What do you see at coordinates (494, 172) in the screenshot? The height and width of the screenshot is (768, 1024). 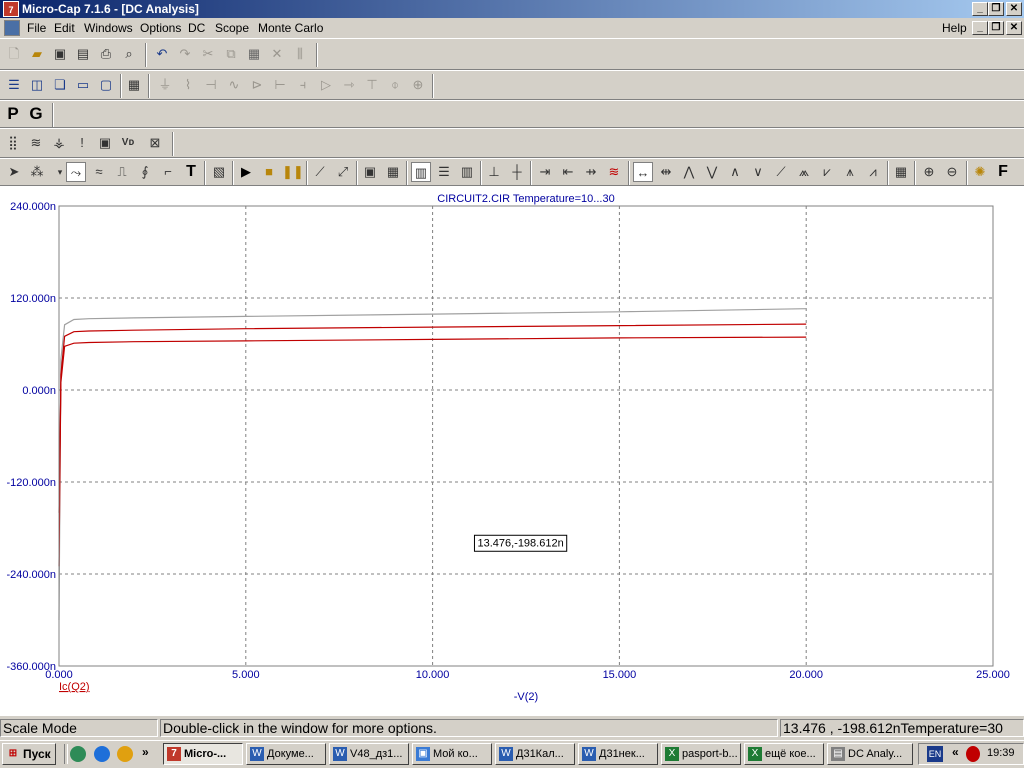 I see `axis-icon: ⊥` at bounding box center [494, 172].